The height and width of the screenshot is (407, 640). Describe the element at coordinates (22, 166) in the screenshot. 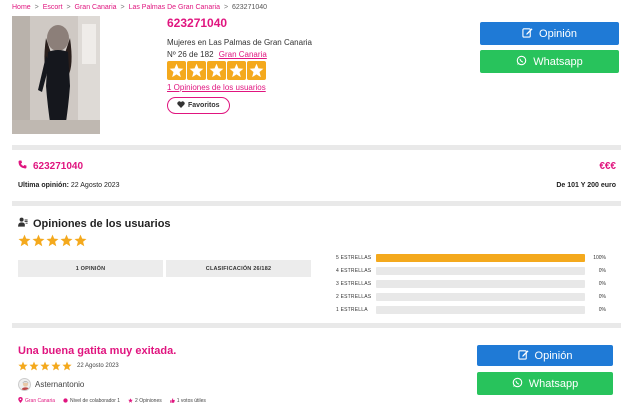

I see `phone-icon` at that location.